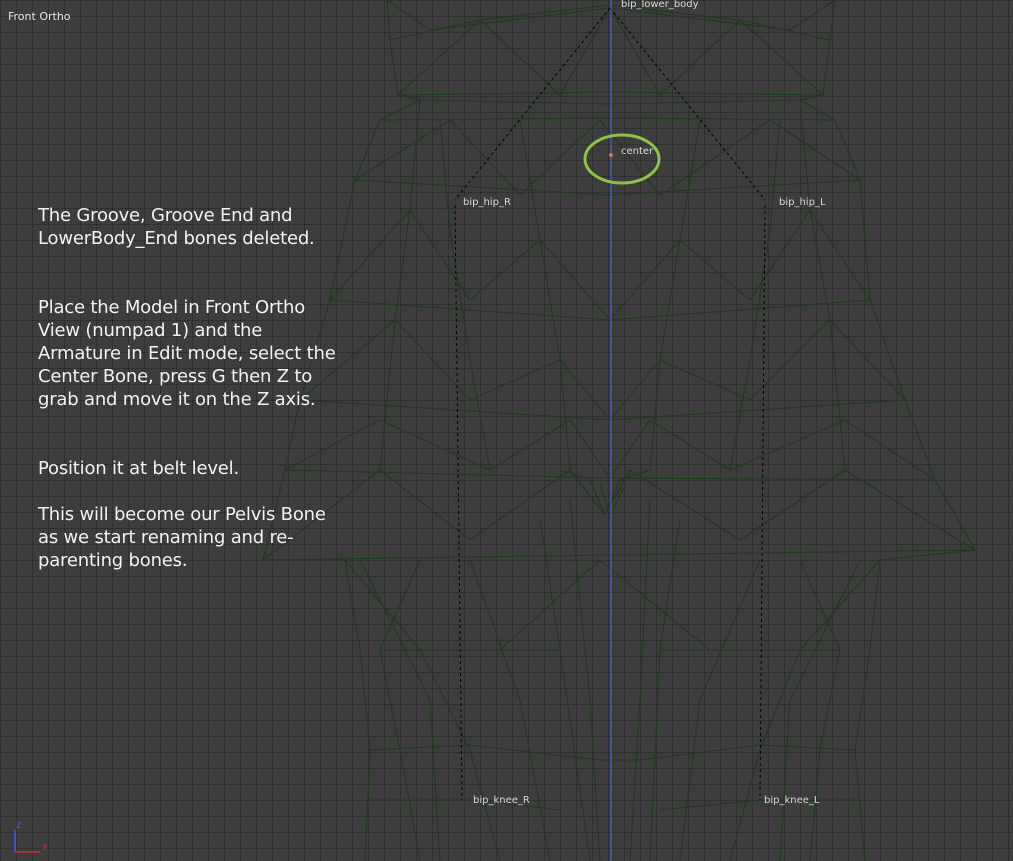  I want to click on bone-label-knee-r: bip_knee_R, so click(501, 800).